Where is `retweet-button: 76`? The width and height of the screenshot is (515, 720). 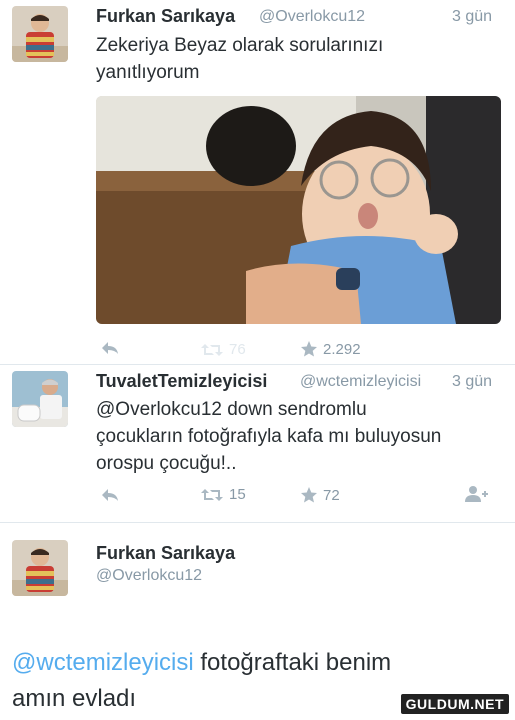
retweet-button: 76 is located at coordinates (223, 349).